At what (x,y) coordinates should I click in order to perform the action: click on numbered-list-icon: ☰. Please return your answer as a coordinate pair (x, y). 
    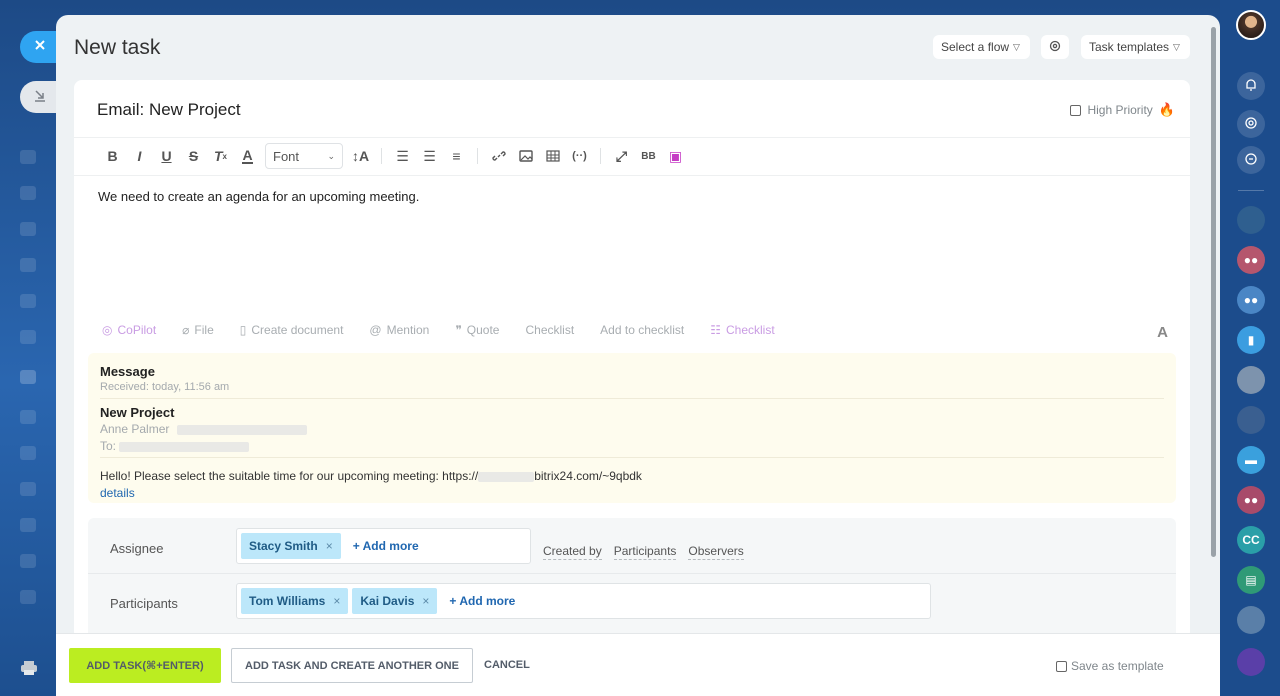
    Looking at the image, I should click on (402, 156).